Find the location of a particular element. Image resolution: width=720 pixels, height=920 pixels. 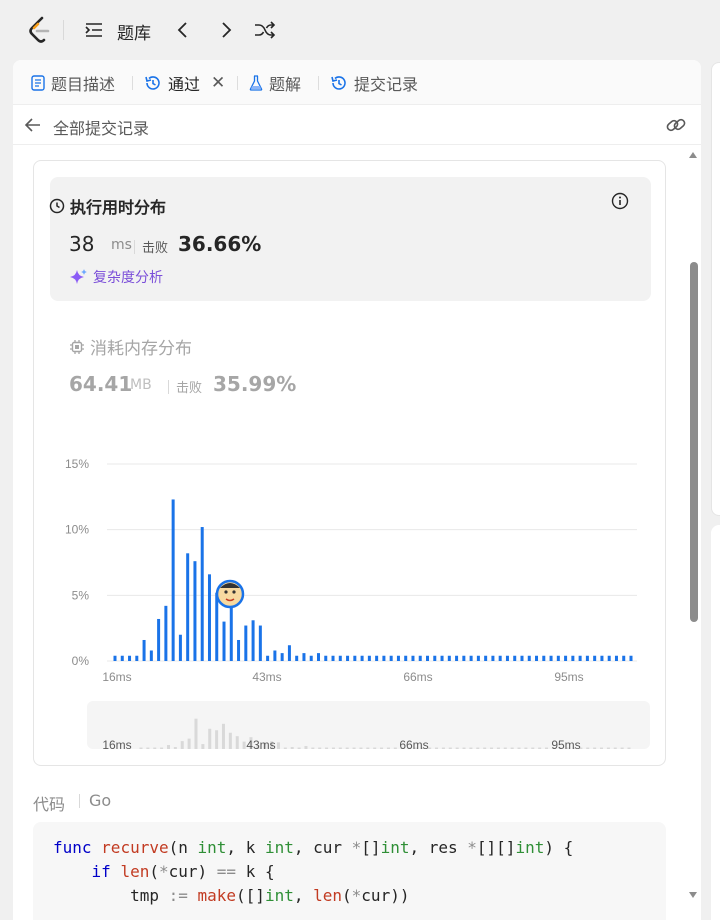

problem-list-icon is located at coordinates (94, 30).